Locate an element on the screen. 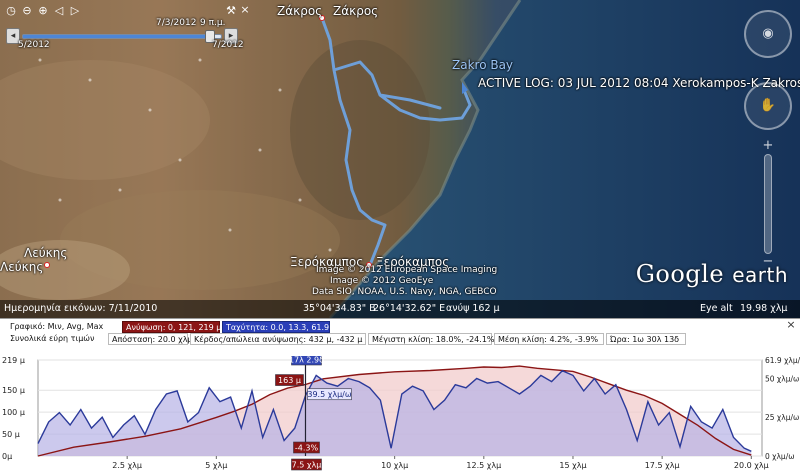 The width and height of the screenshot is (800, 472). place-label-zakros-2: Ζάκρος is located at coordinates (356, 11).